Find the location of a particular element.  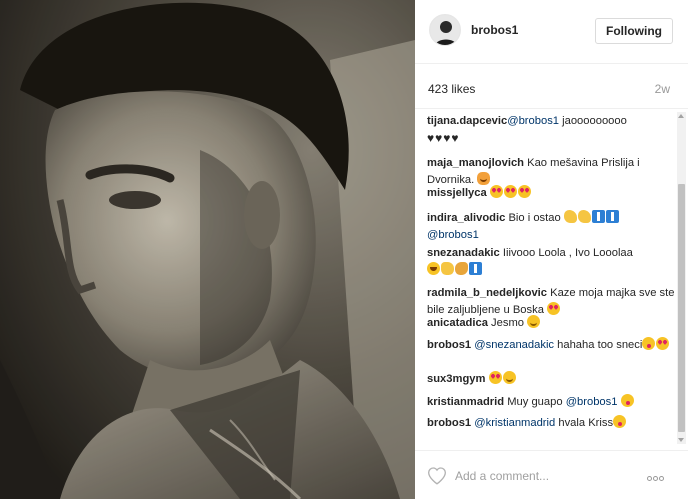

comment-text: hahaha too sneci is located at coordinates (598, 345).